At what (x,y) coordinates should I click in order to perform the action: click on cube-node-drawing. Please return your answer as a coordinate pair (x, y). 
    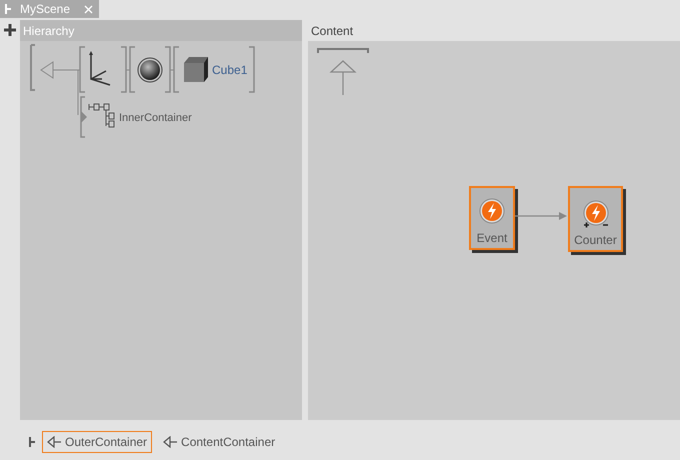
    Looking at the image, I should click on (214, 69).